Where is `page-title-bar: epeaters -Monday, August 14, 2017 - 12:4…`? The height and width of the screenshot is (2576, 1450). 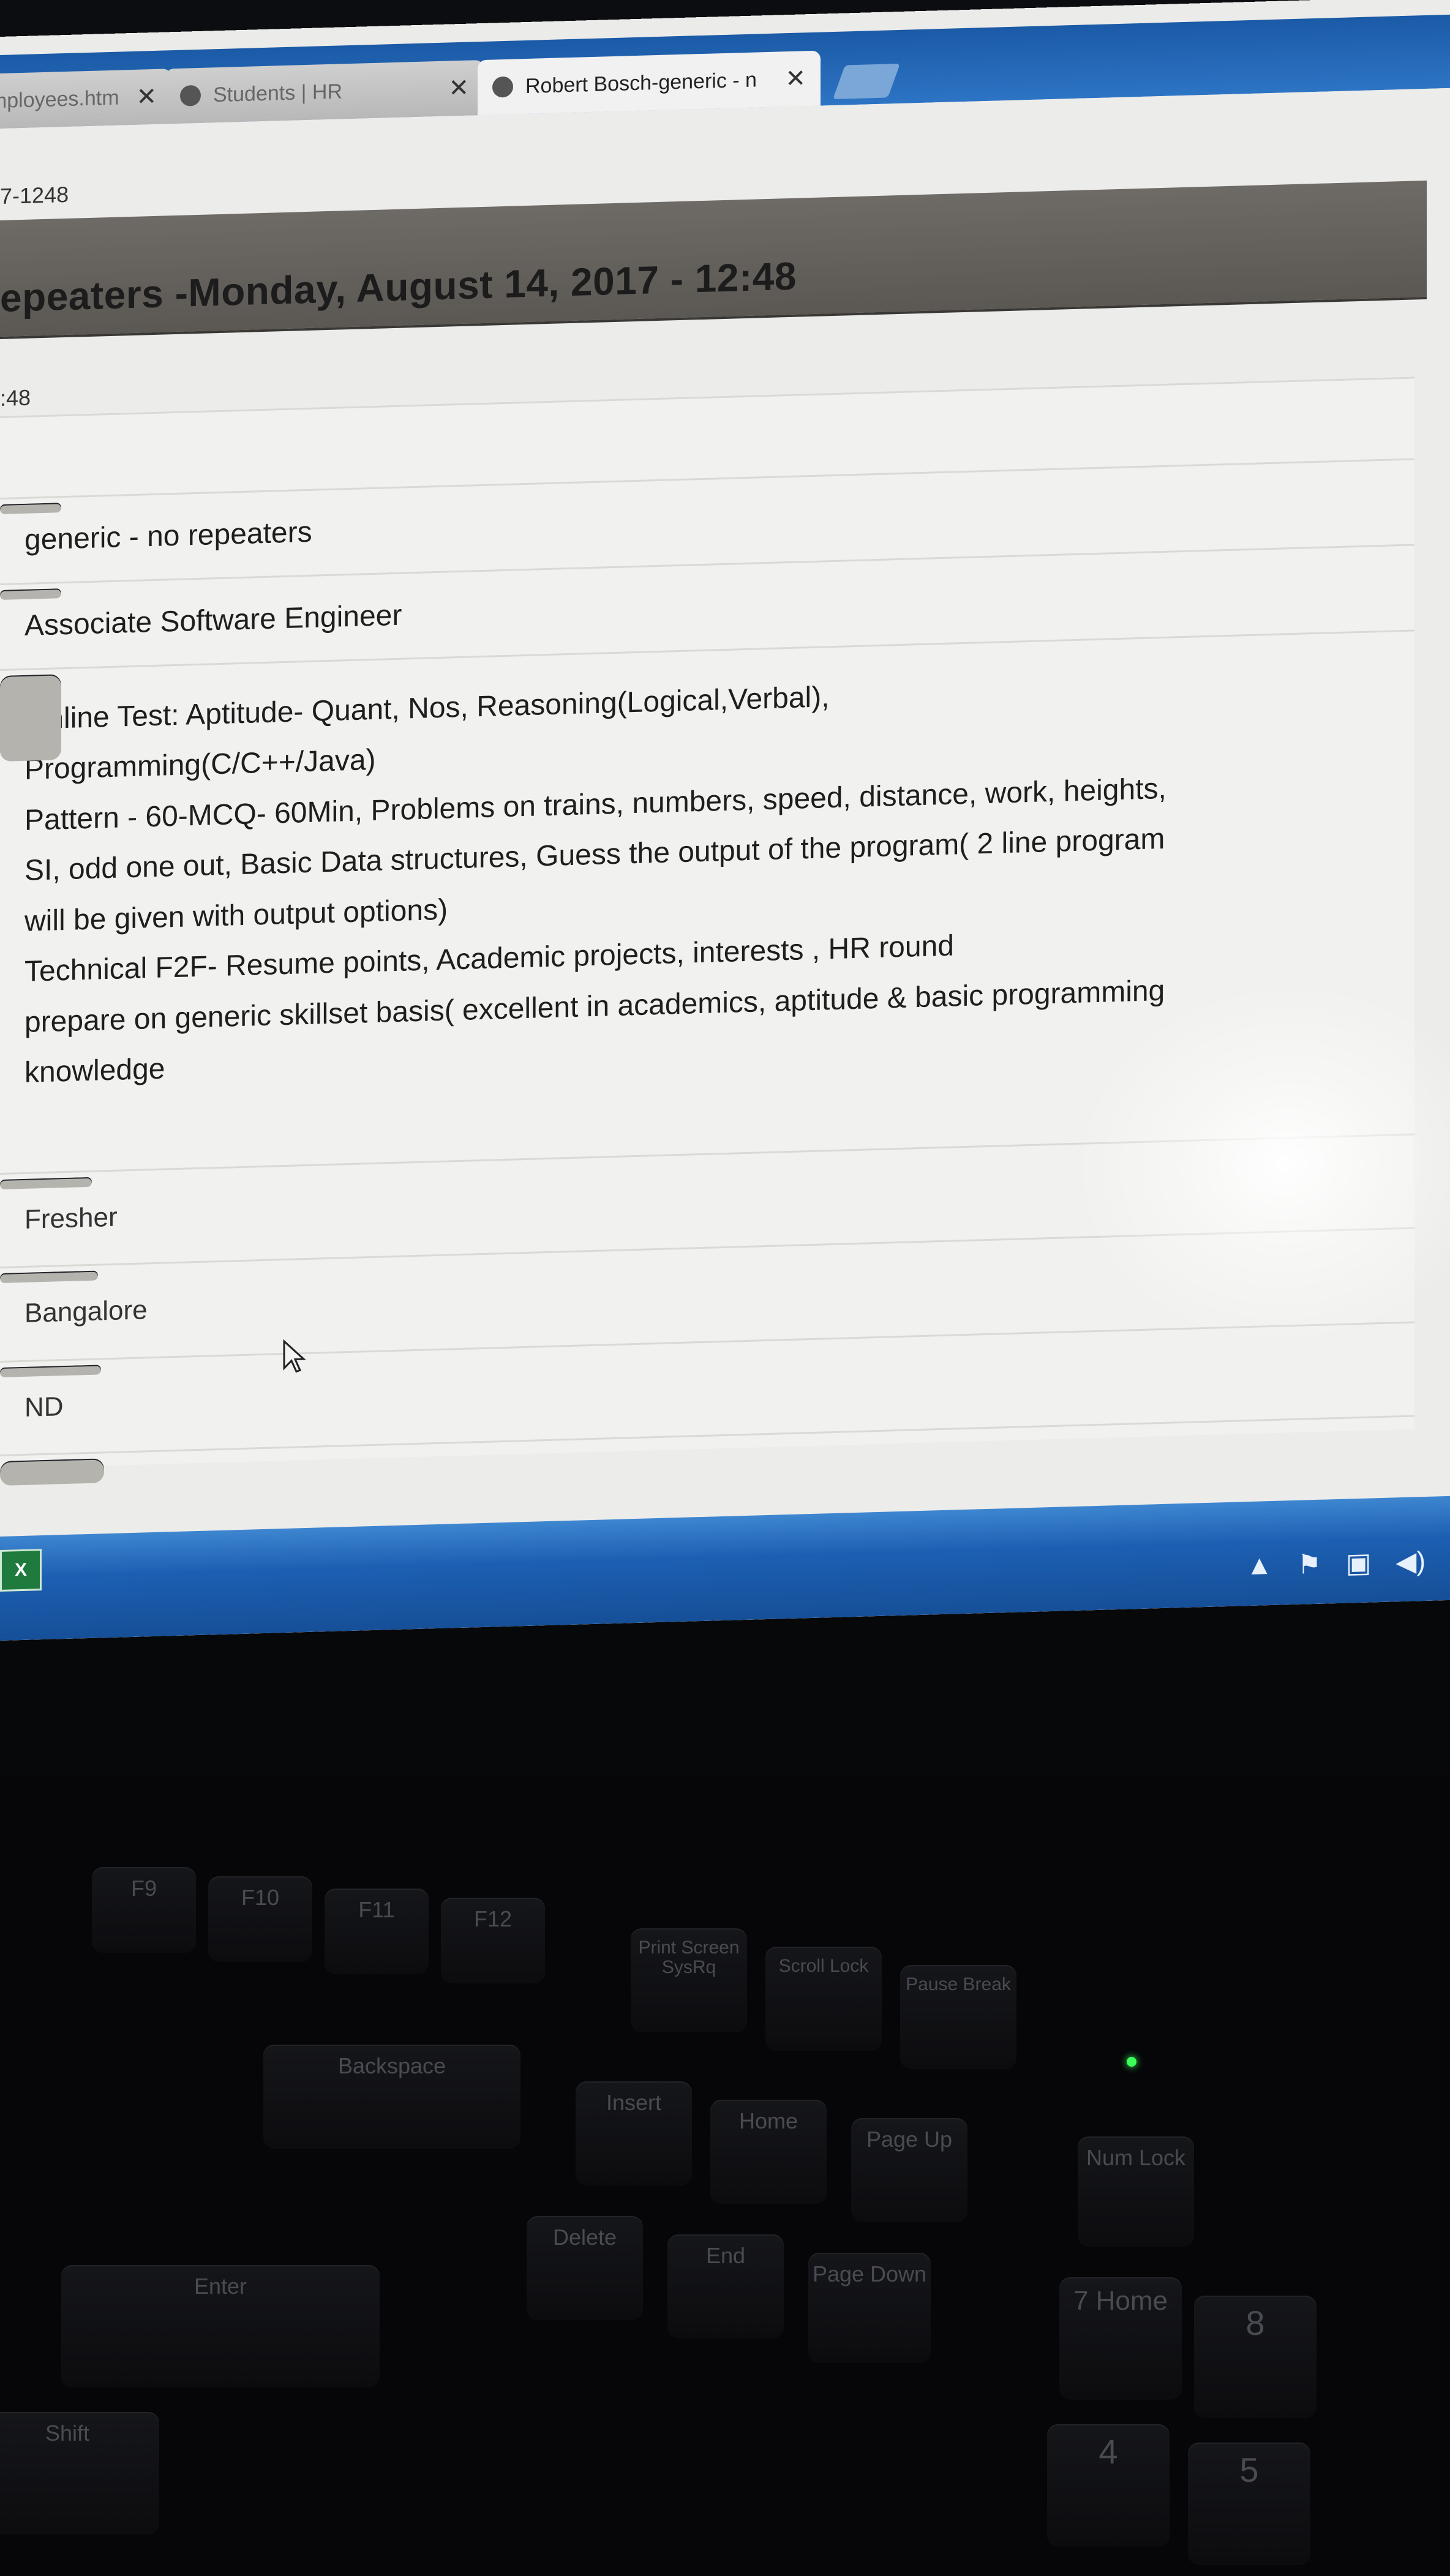 page-title-bar: epeaters -Monday, August 14, 2017 - 12:4… is located at coordinates (713, 259).